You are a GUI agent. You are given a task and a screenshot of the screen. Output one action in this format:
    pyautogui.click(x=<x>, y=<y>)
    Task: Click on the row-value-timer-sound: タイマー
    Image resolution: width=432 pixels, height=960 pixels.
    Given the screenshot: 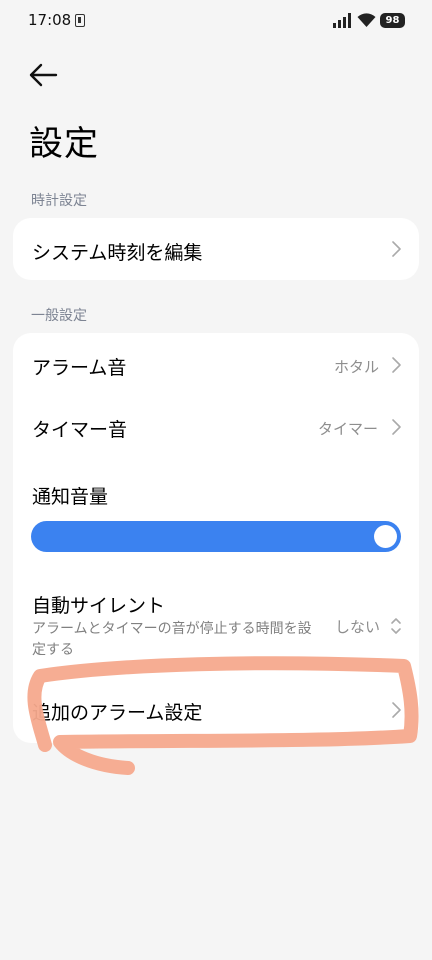 What is the action you would take?
    pyautogui.click(x=348, y=429)
    